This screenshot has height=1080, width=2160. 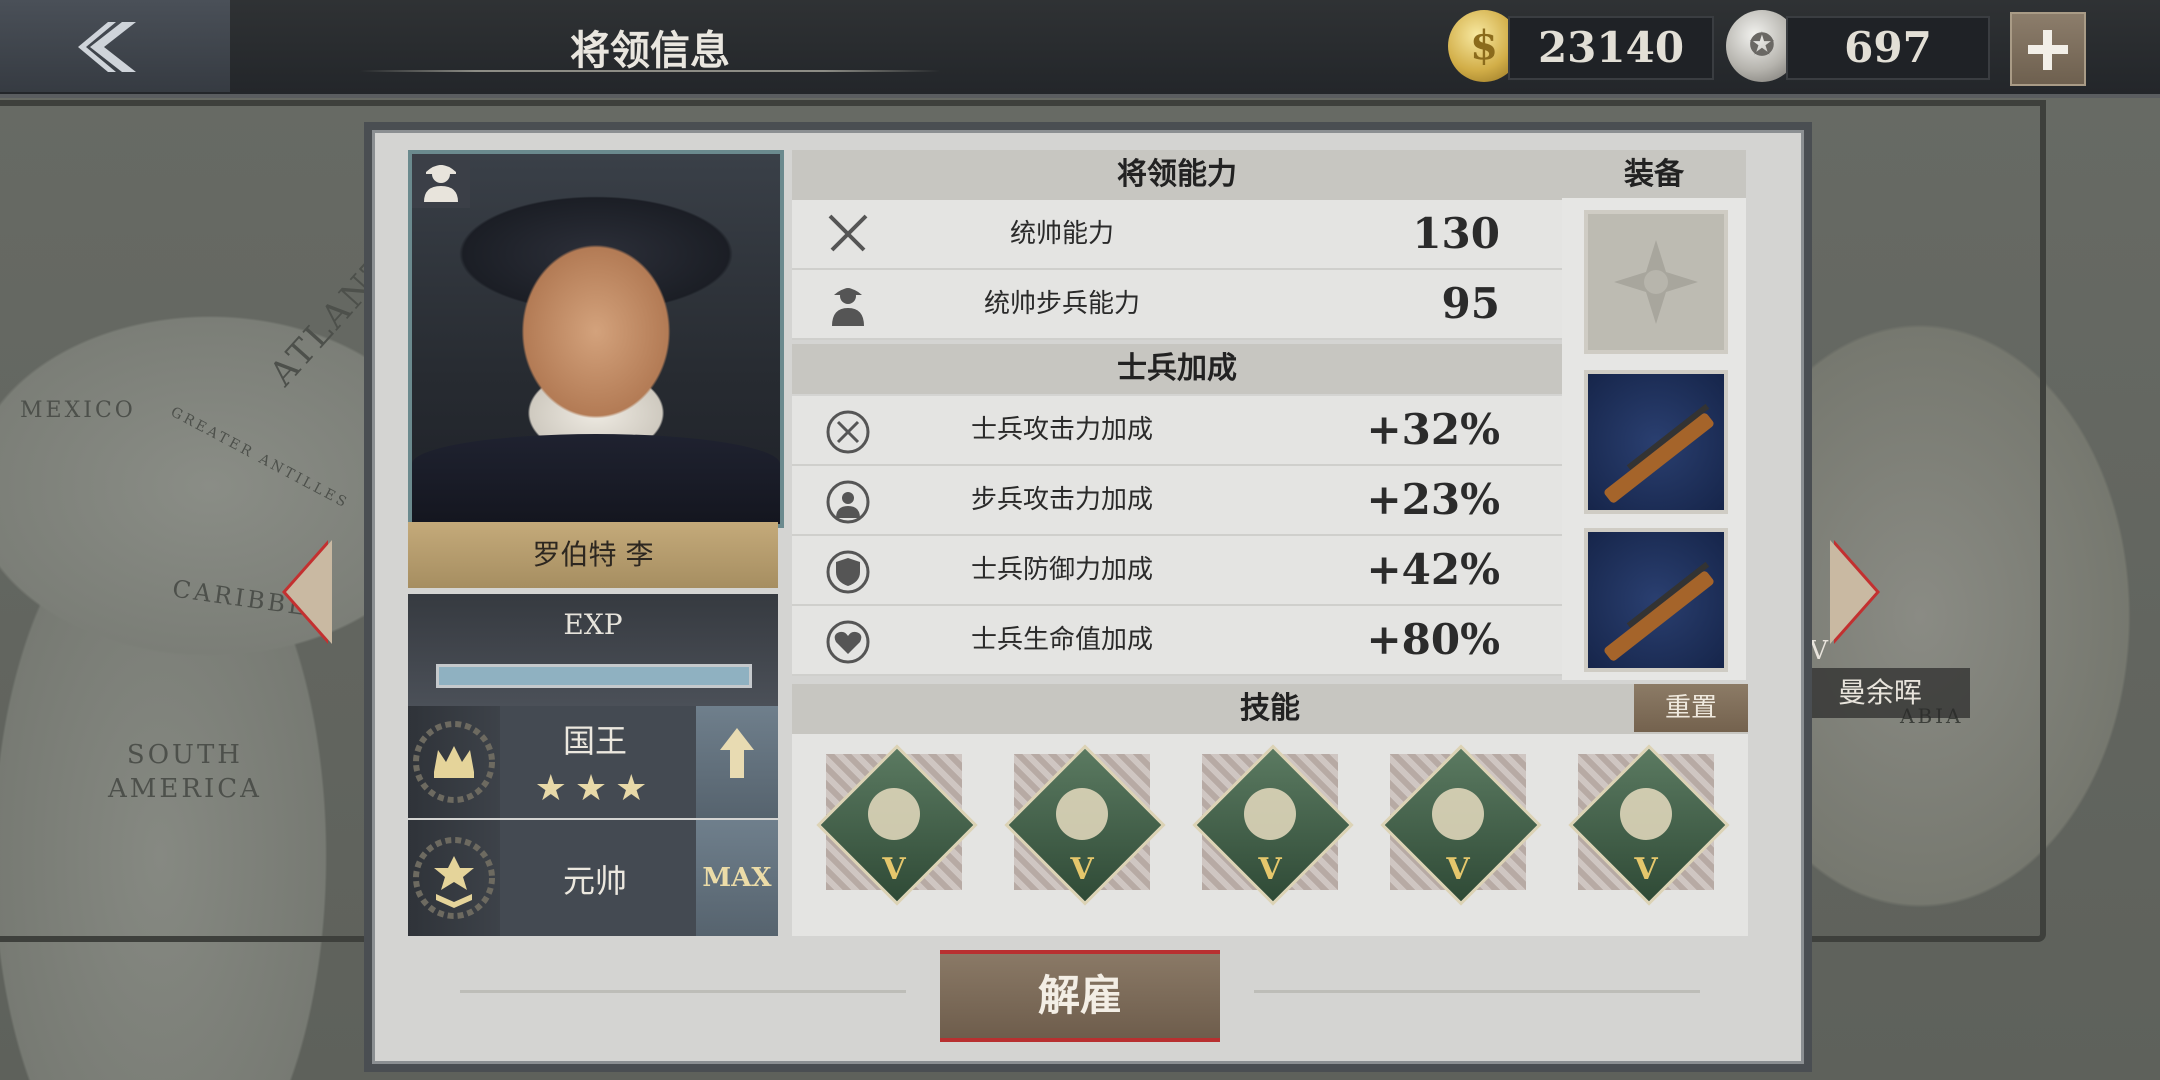 What do you see at coordinates (1477, 991) in the screenshot?
I see `divider-right` at bounding box center [1477, 991].